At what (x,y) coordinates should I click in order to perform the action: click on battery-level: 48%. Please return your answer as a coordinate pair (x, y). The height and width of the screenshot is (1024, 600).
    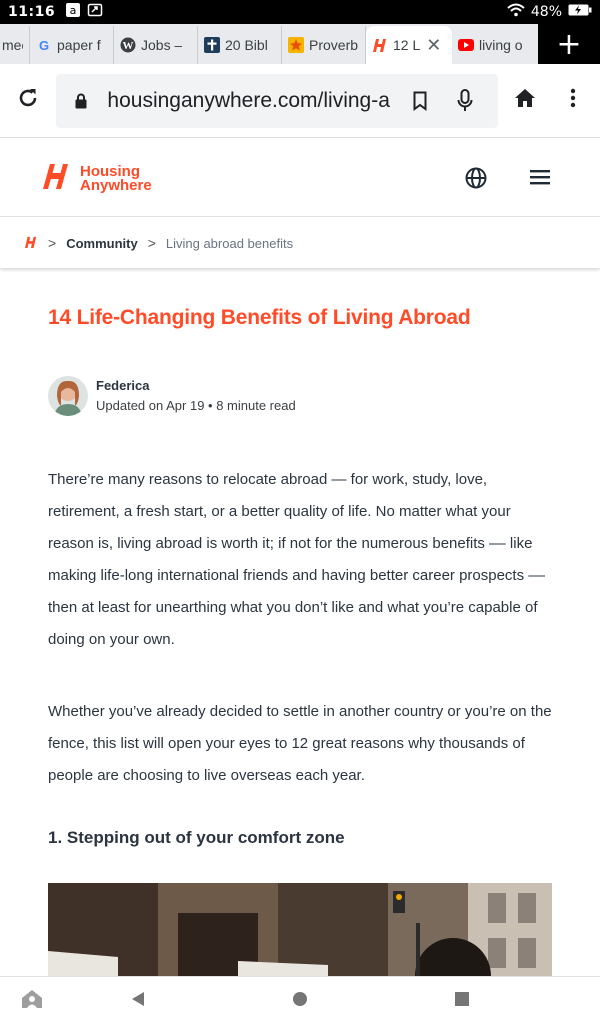
    Looking at the image, I should click on (546, 12).